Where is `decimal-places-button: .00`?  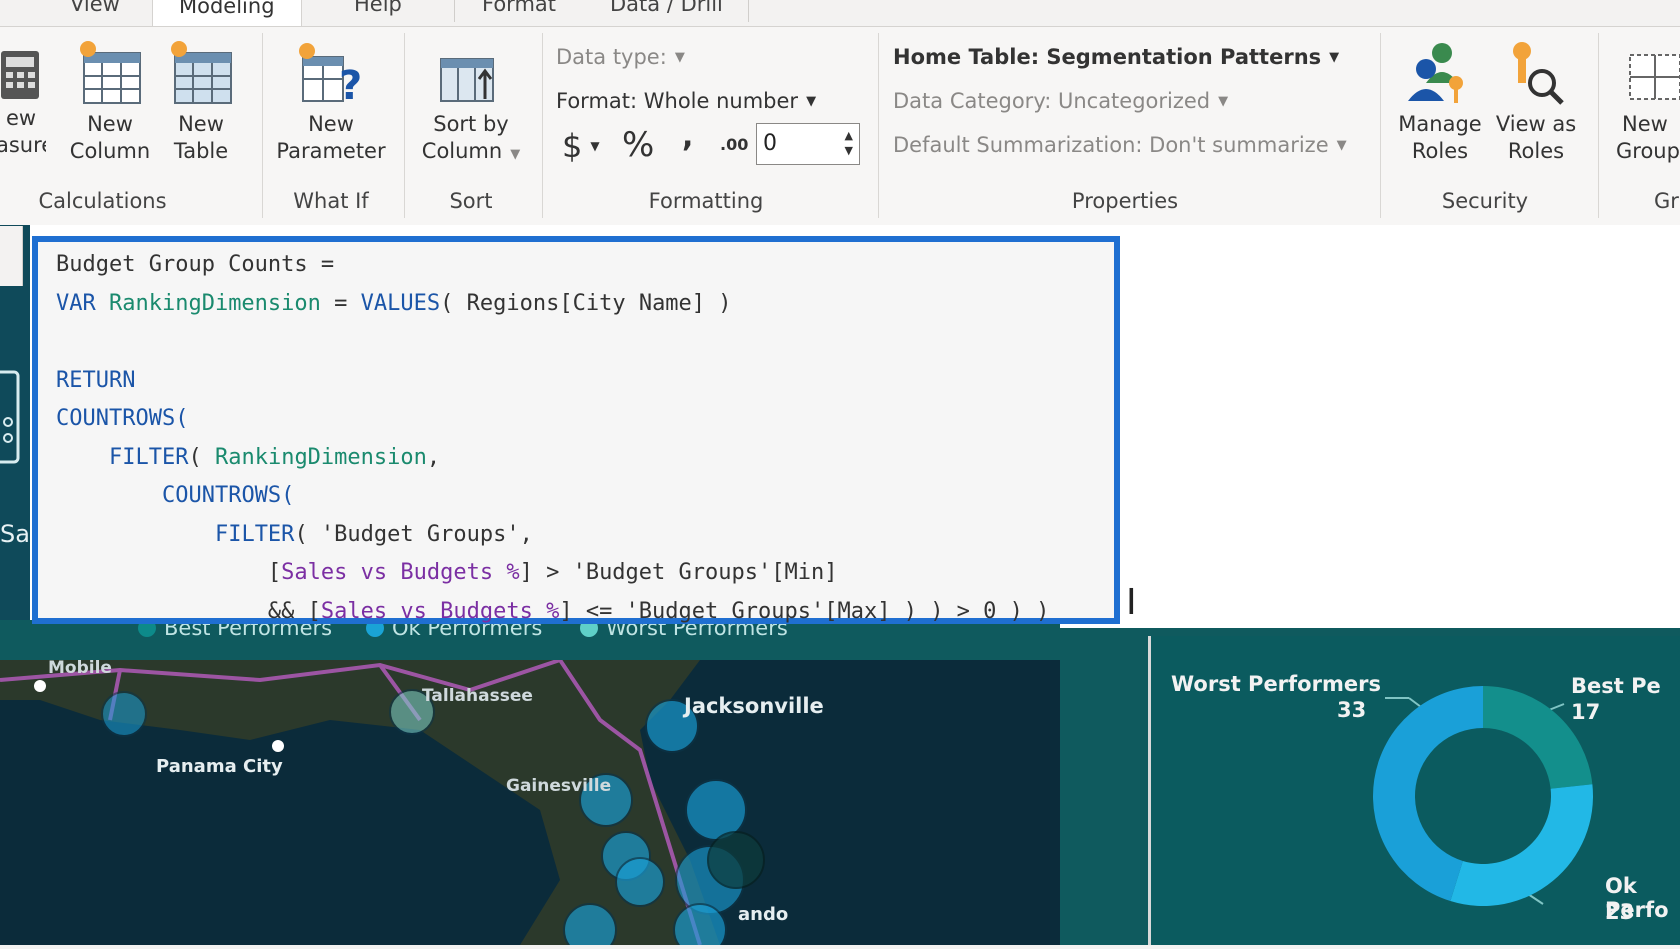 decimal-places-button: .00 is located at coordinates (734, 144).